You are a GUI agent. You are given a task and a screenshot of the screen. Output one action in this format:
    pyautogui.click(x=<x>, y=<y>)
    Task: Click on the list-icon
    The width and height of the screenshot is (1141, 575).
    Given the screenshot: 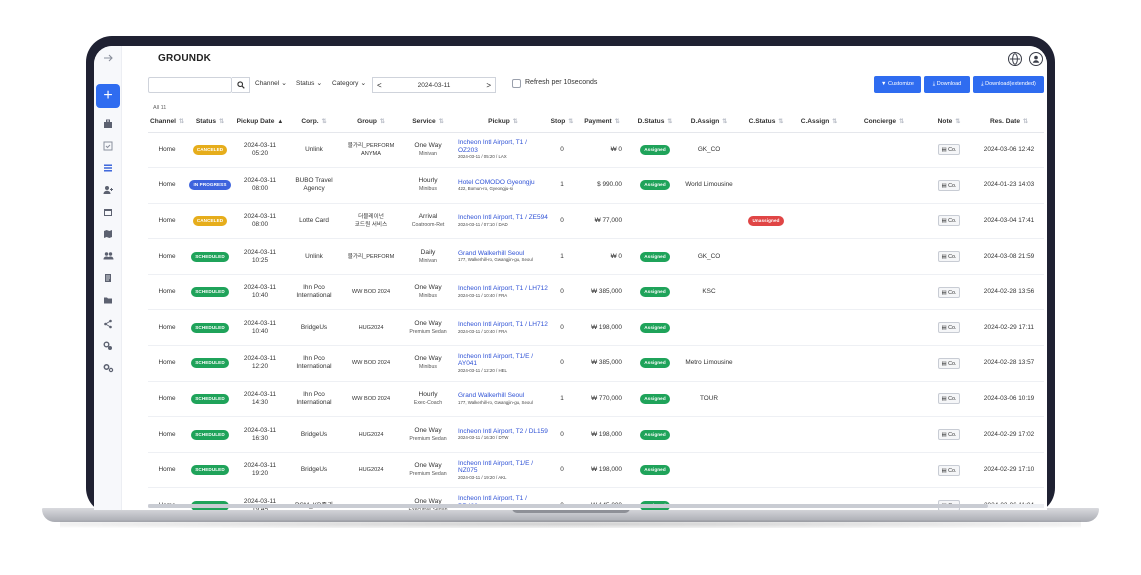 What is the action you would take?
    pyautogui.click(x=108, y=170)
    